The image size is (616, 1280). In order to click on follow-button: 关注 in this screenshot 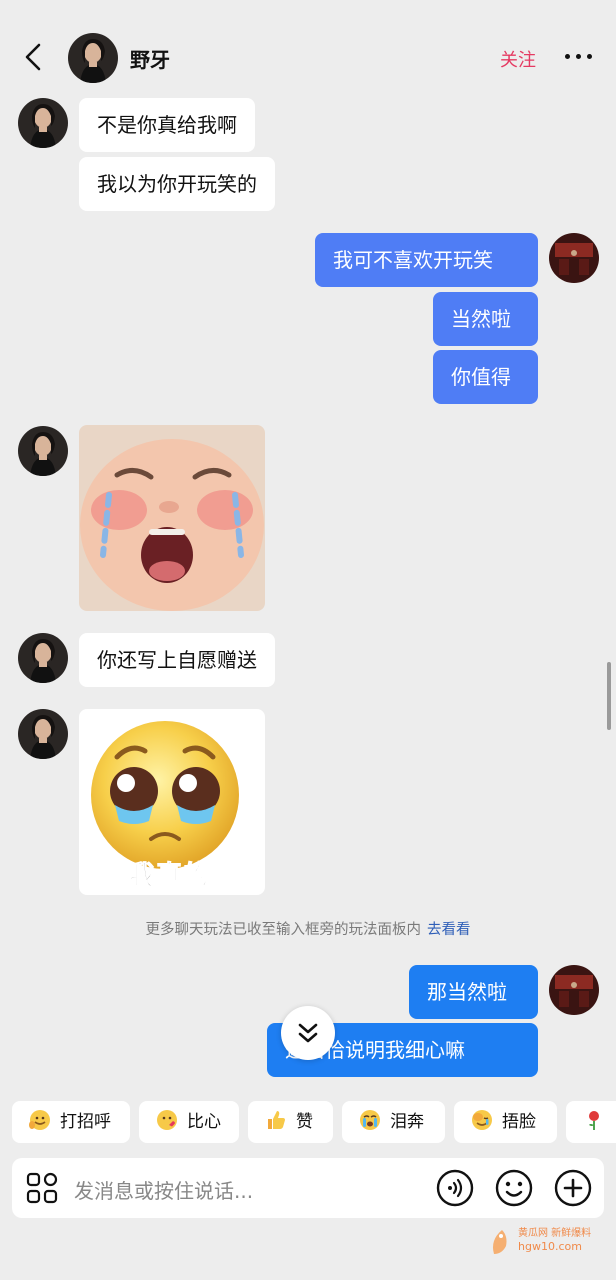, I will do `click(518, 59)`.